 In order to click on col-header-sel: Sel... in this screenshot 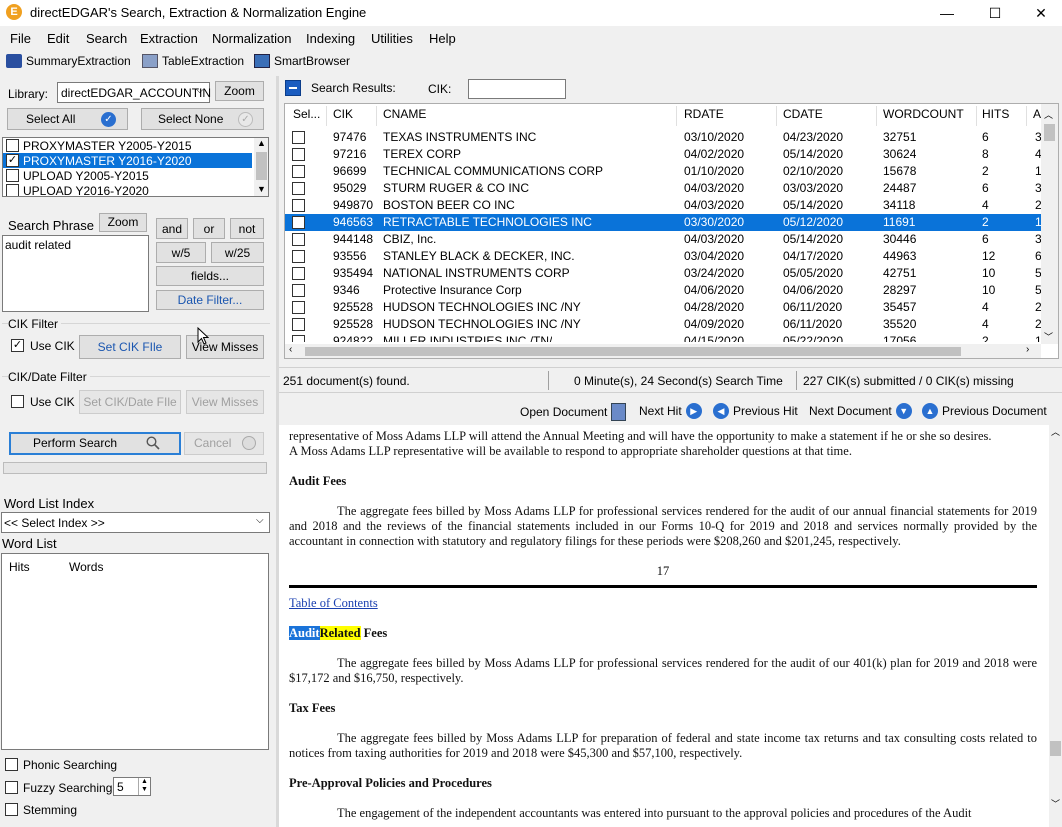, I will do `click(306, 114)`.